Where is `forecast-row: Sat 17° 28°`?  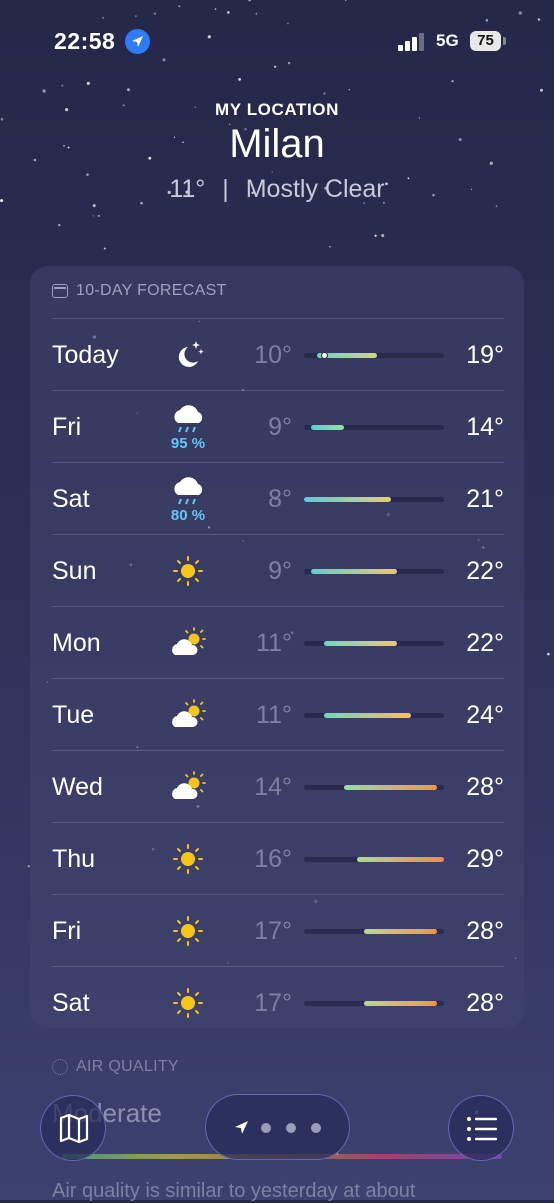 forecast-row: Sat 17° 28° is located at coordinates (278, 1002).